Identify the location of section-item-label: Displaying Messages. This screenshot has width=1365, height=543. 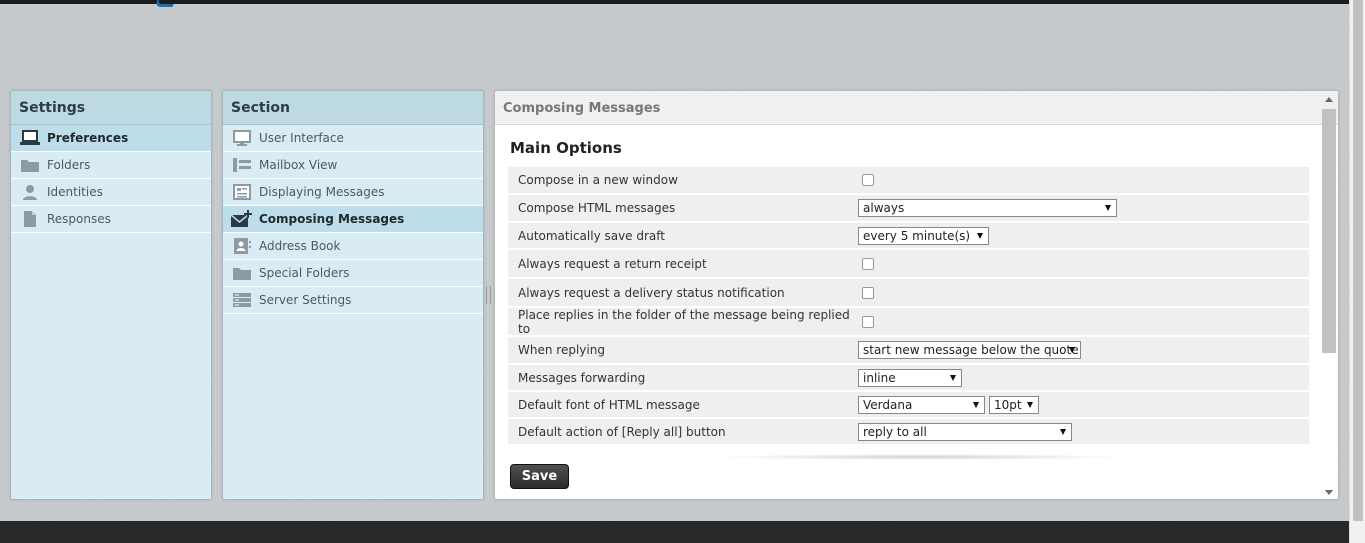
(322, 192).